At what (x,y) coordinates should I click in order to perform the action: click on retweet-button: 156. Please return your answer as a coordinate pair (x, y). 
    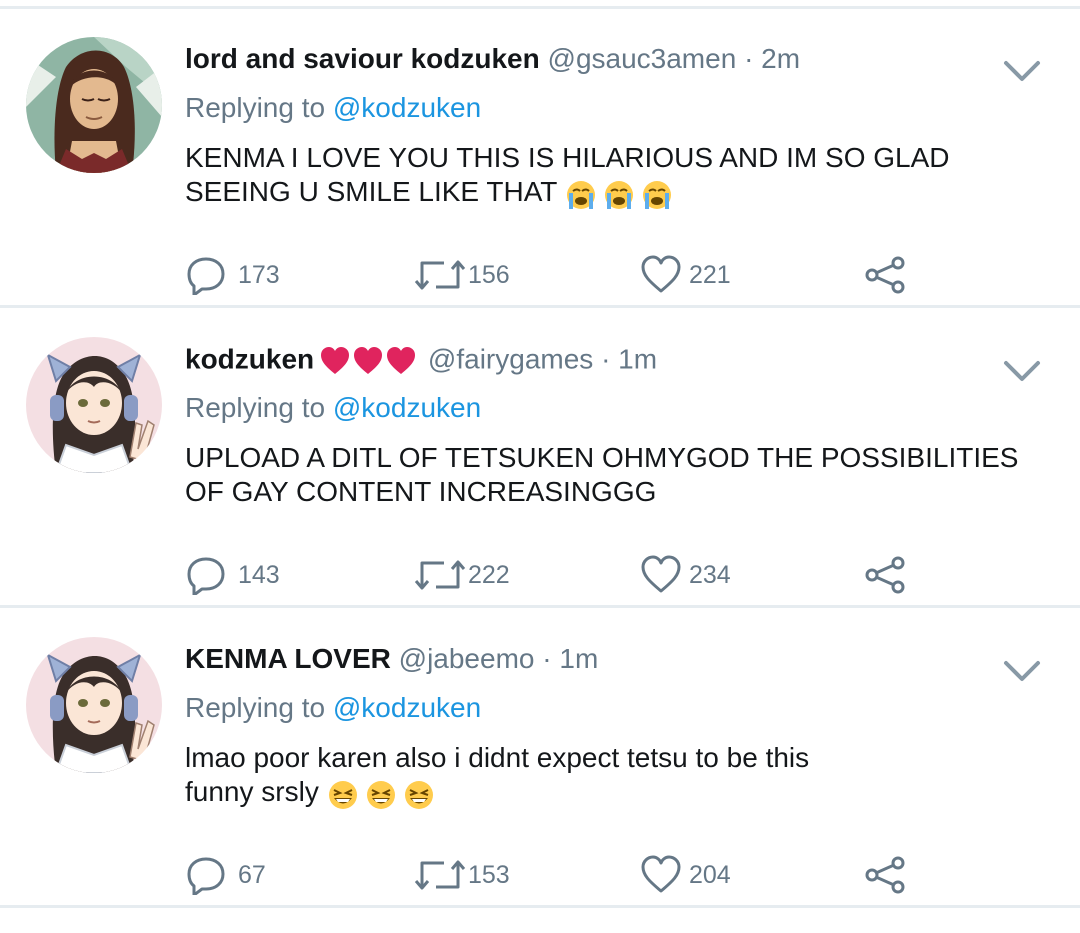
    Looking at the image, I should click on (462, 275).